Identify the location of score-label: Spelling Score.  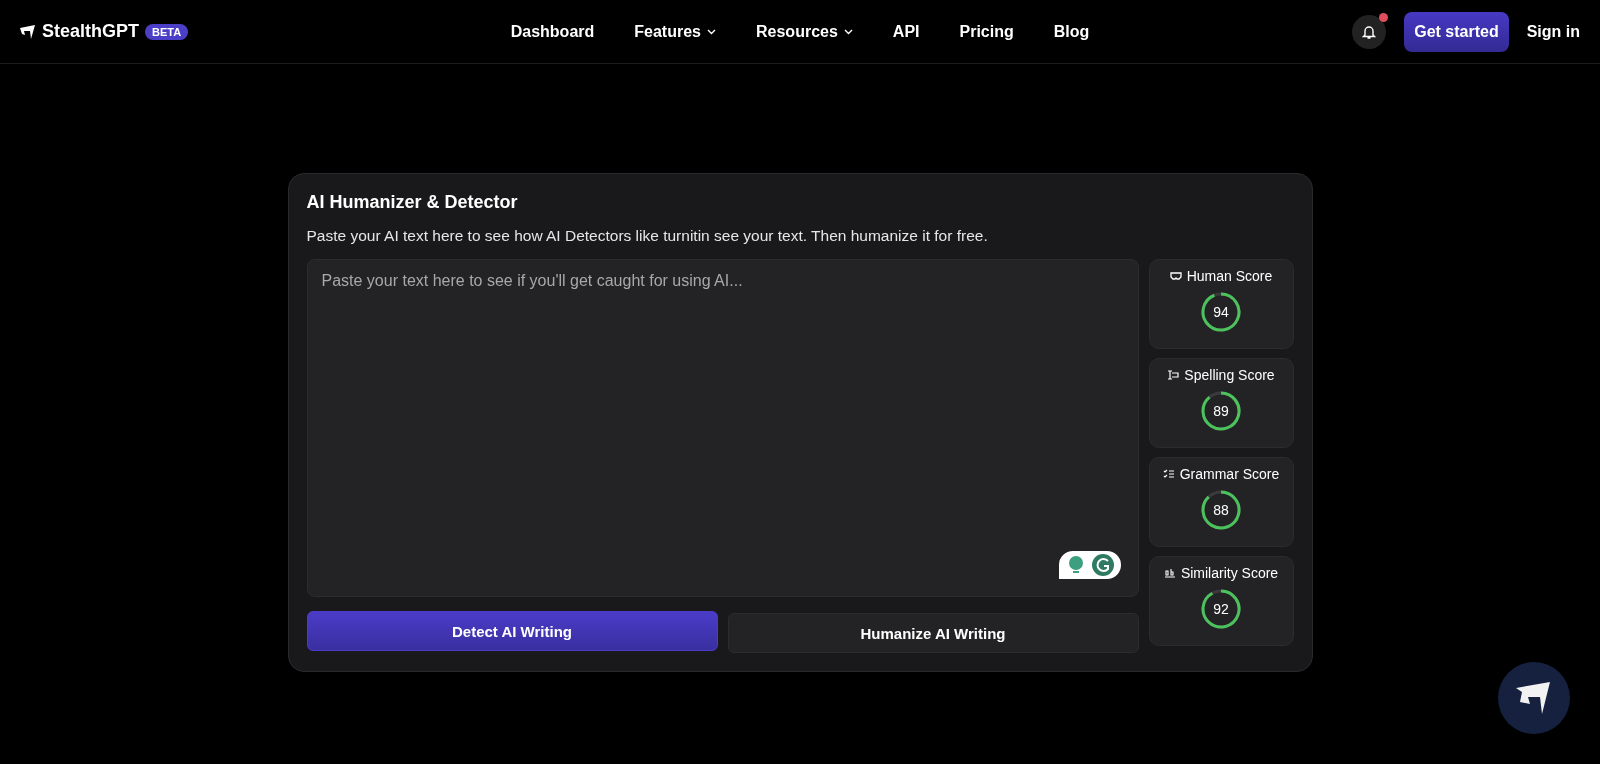
(1229, 375).